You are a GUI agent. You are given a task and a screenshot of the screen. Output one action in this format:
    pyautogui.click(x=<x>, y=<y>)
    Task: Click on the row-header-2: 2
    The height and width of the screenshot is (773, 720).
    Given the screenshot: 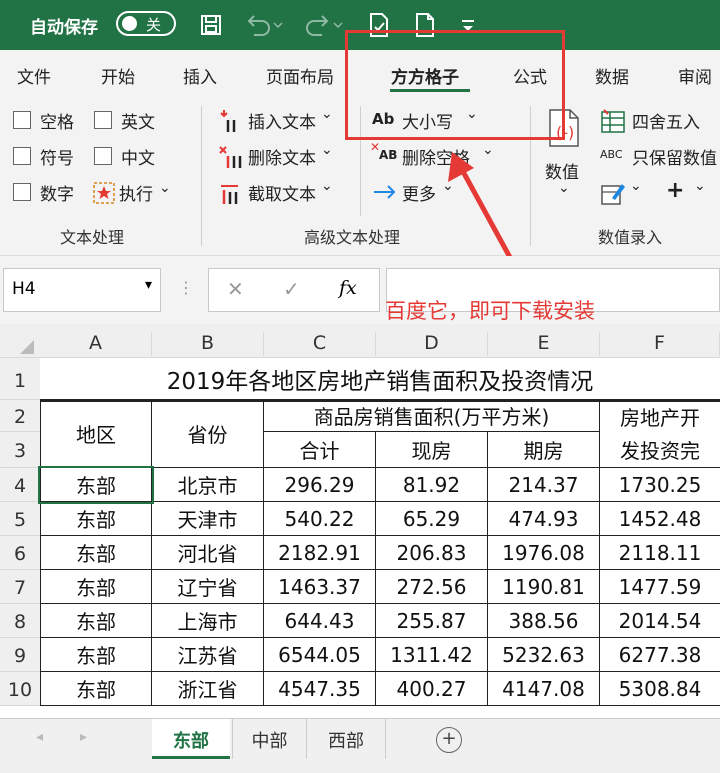 What is the action you would take?
    pyautogui.click(x=20, y=416)
    